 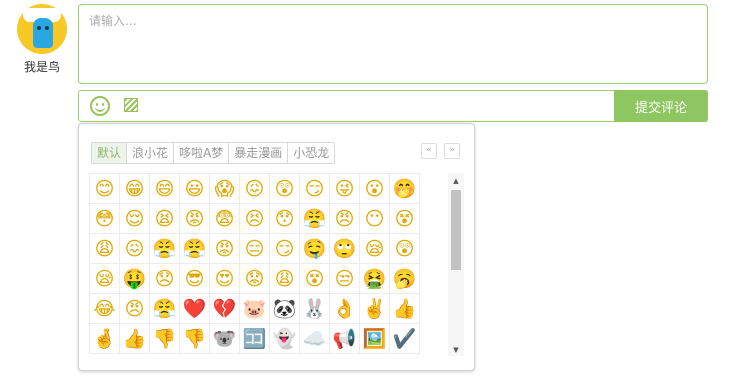 I want to click on emoji-cell: 🙄, so click(x=345, y=249).